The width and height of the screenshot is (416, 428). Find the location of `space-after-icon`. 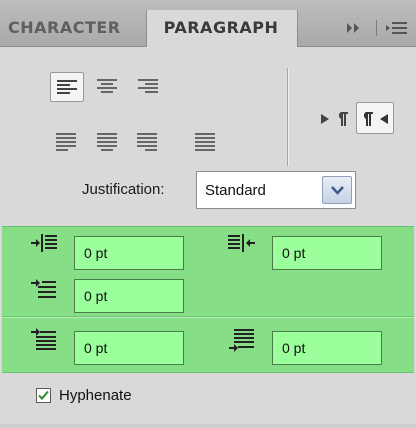

space-after-icon is located at coordinates (241, 340).